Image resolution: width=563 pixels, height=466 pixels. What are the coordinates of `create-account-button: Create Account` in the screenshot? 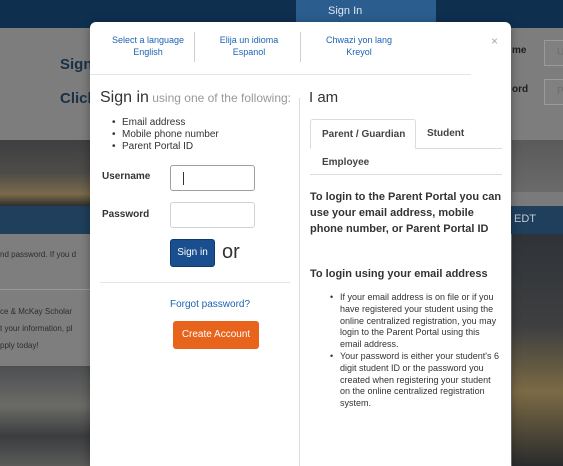 It's located at (216, 335).